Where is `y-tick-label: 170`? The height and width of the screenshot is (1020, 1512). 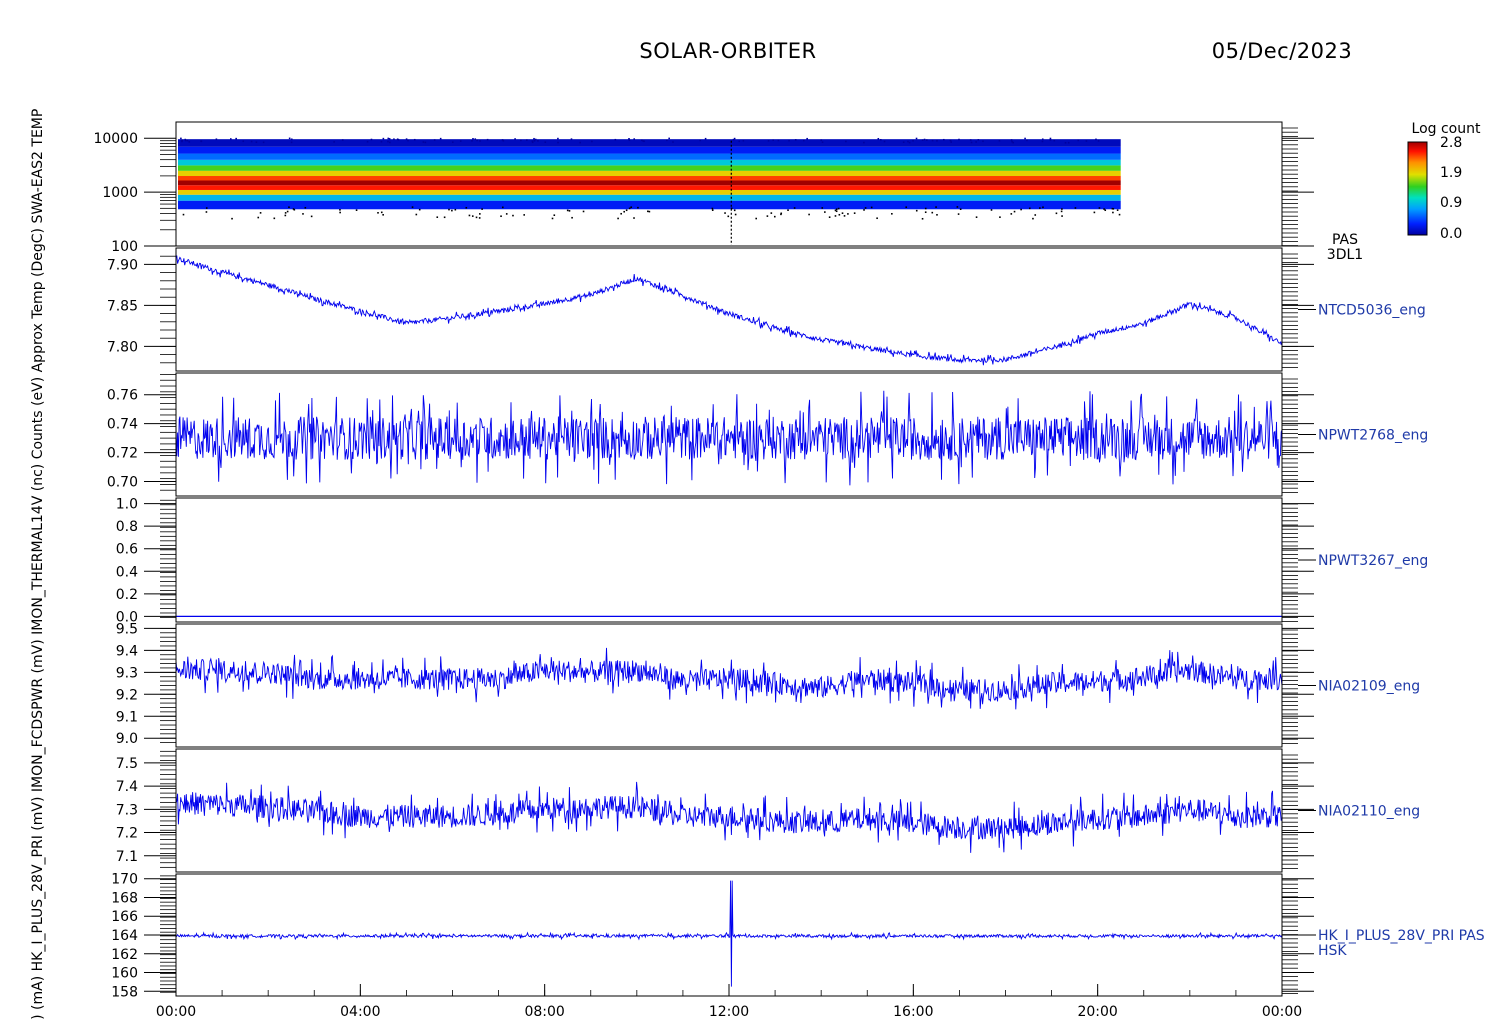 y-tick-label: 170 is located at coordinates (124, 880).